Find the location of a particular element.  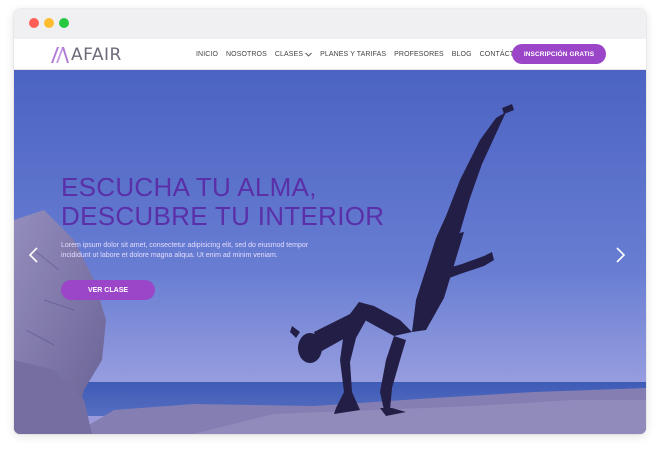

chevron-right-icon is located at coordinates (621, 255).